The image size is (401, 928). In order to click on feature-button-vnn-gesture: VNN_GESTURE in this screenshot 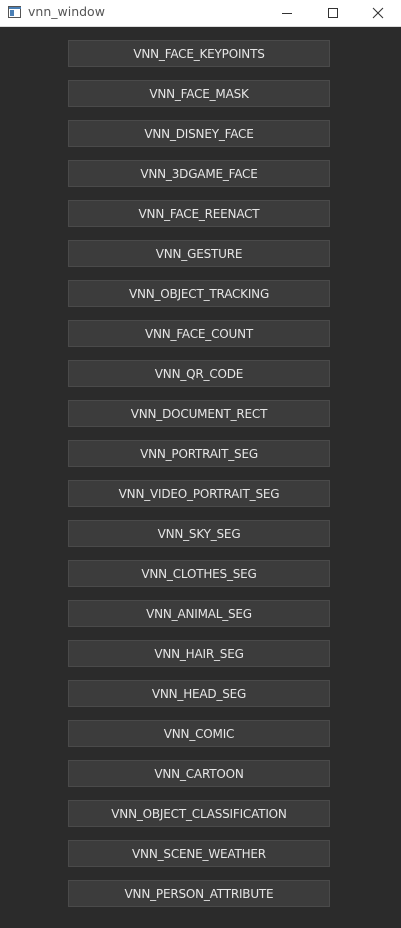, I will do `click(199, 253)`.